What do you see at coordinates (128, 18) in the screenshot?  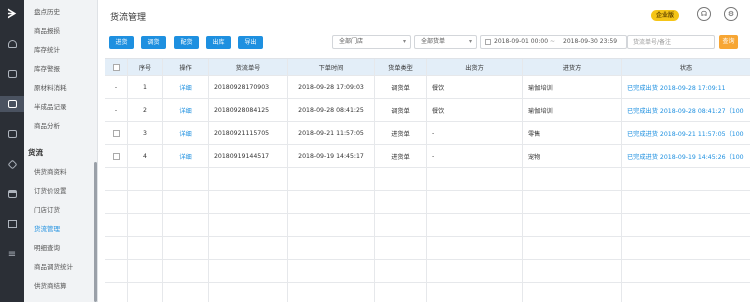 I see `page-title: 货流管理` at bounding box center [128, 18].